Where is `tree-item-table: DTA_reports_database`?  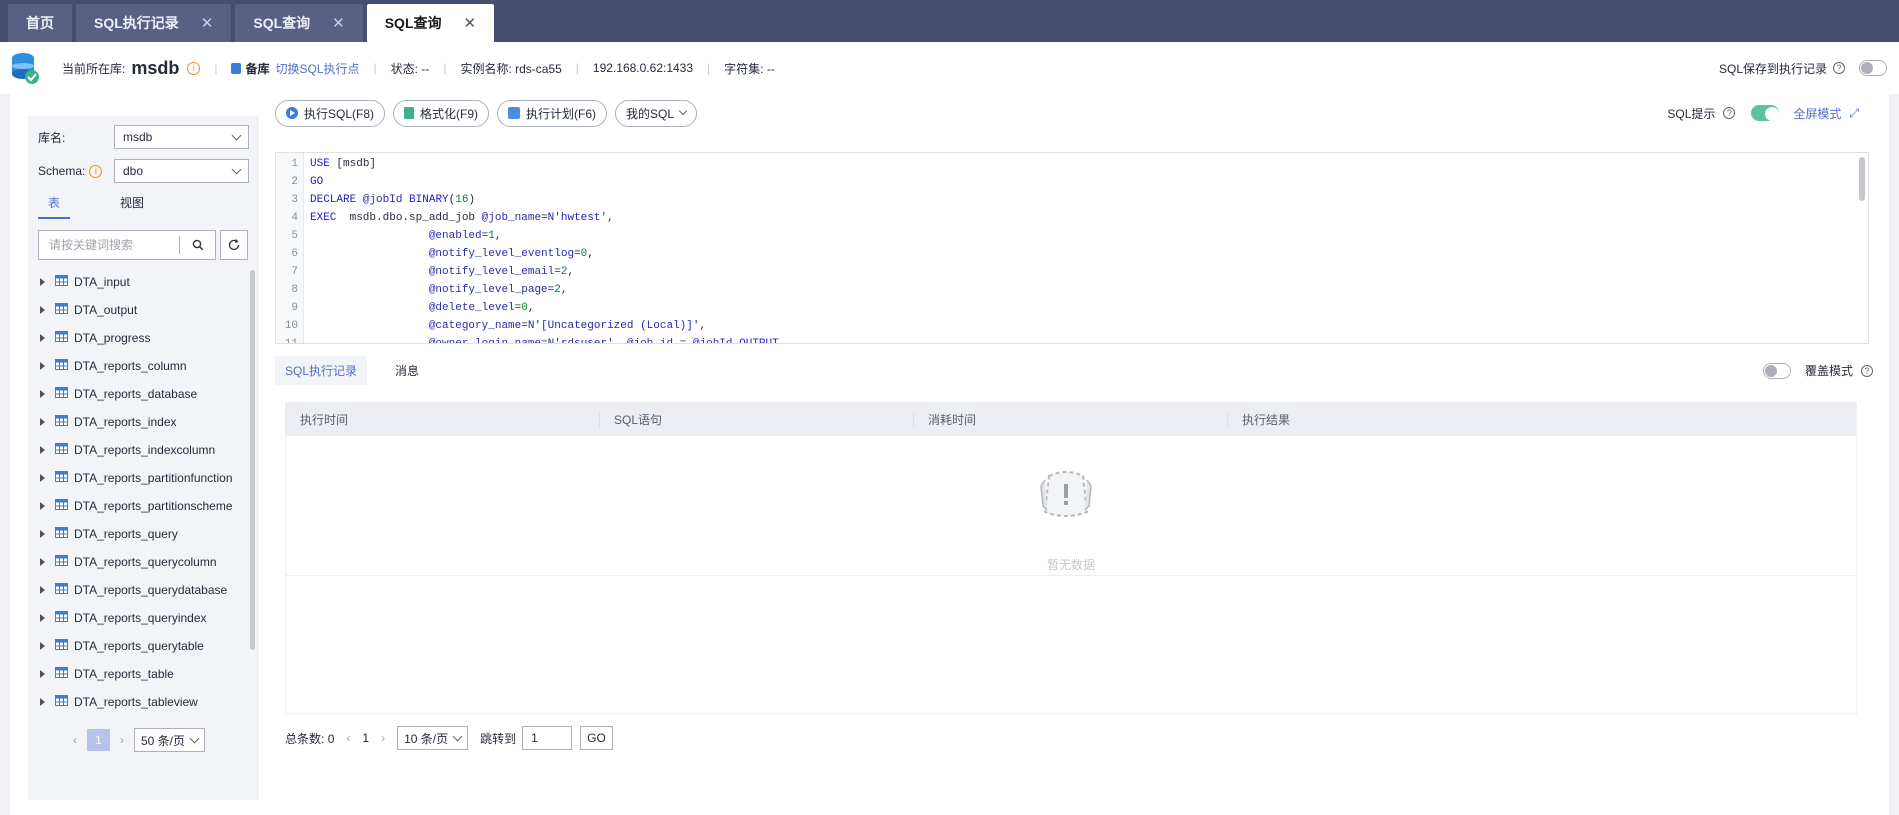
tree-item-table: DTA_reports_database is located at coordinates (137, 394).